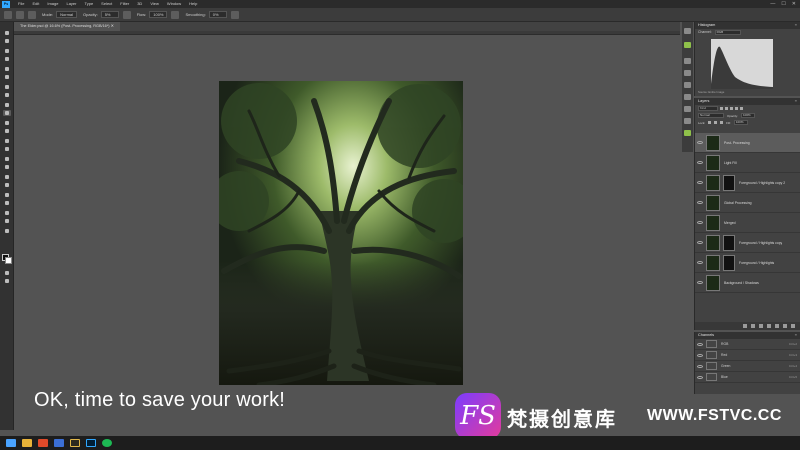  I want to click on airbrush-icon, so click(175, 14).